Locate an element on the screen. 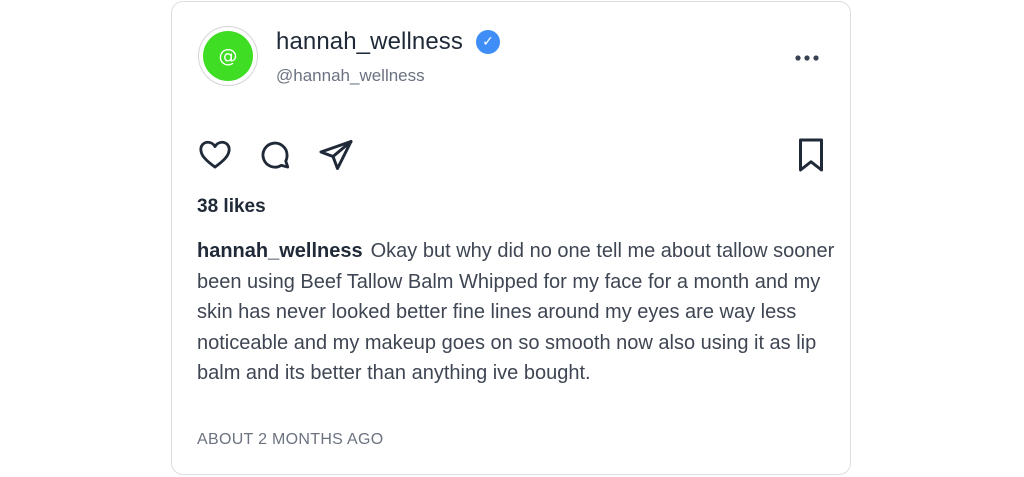  more-options-button is located at coordinates (807, 58).